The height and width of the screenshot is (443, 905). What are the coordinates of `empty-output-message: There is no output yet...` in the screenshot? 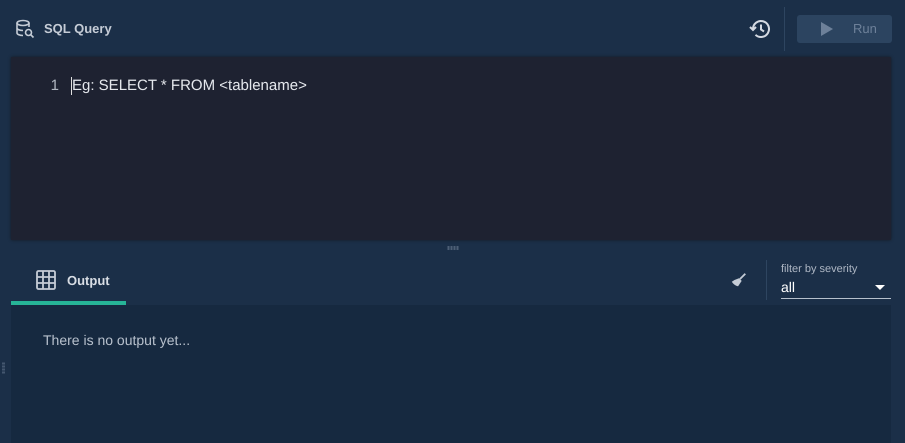 It's located at (116, 340).